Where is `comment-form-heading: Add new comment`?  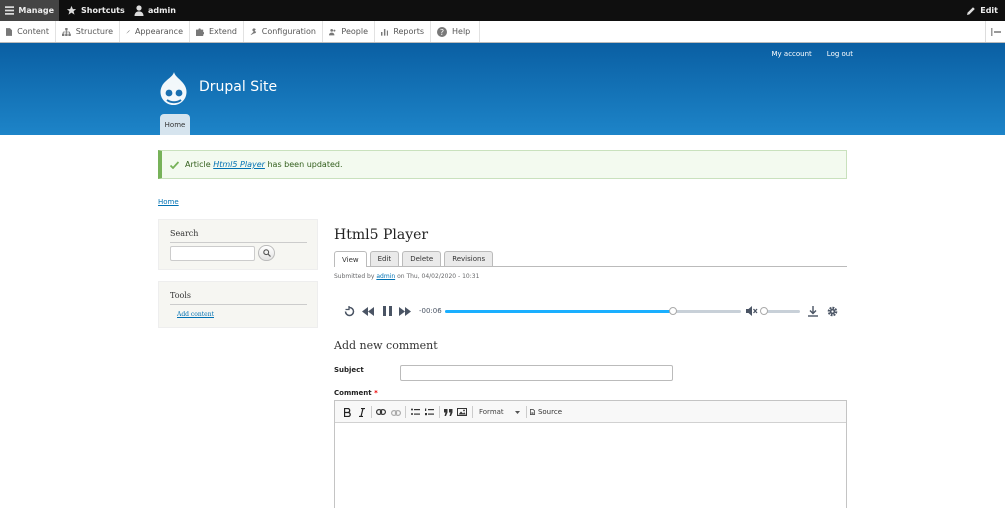
comment-form-heading: Add new comment is located at coordinates (386, 345).